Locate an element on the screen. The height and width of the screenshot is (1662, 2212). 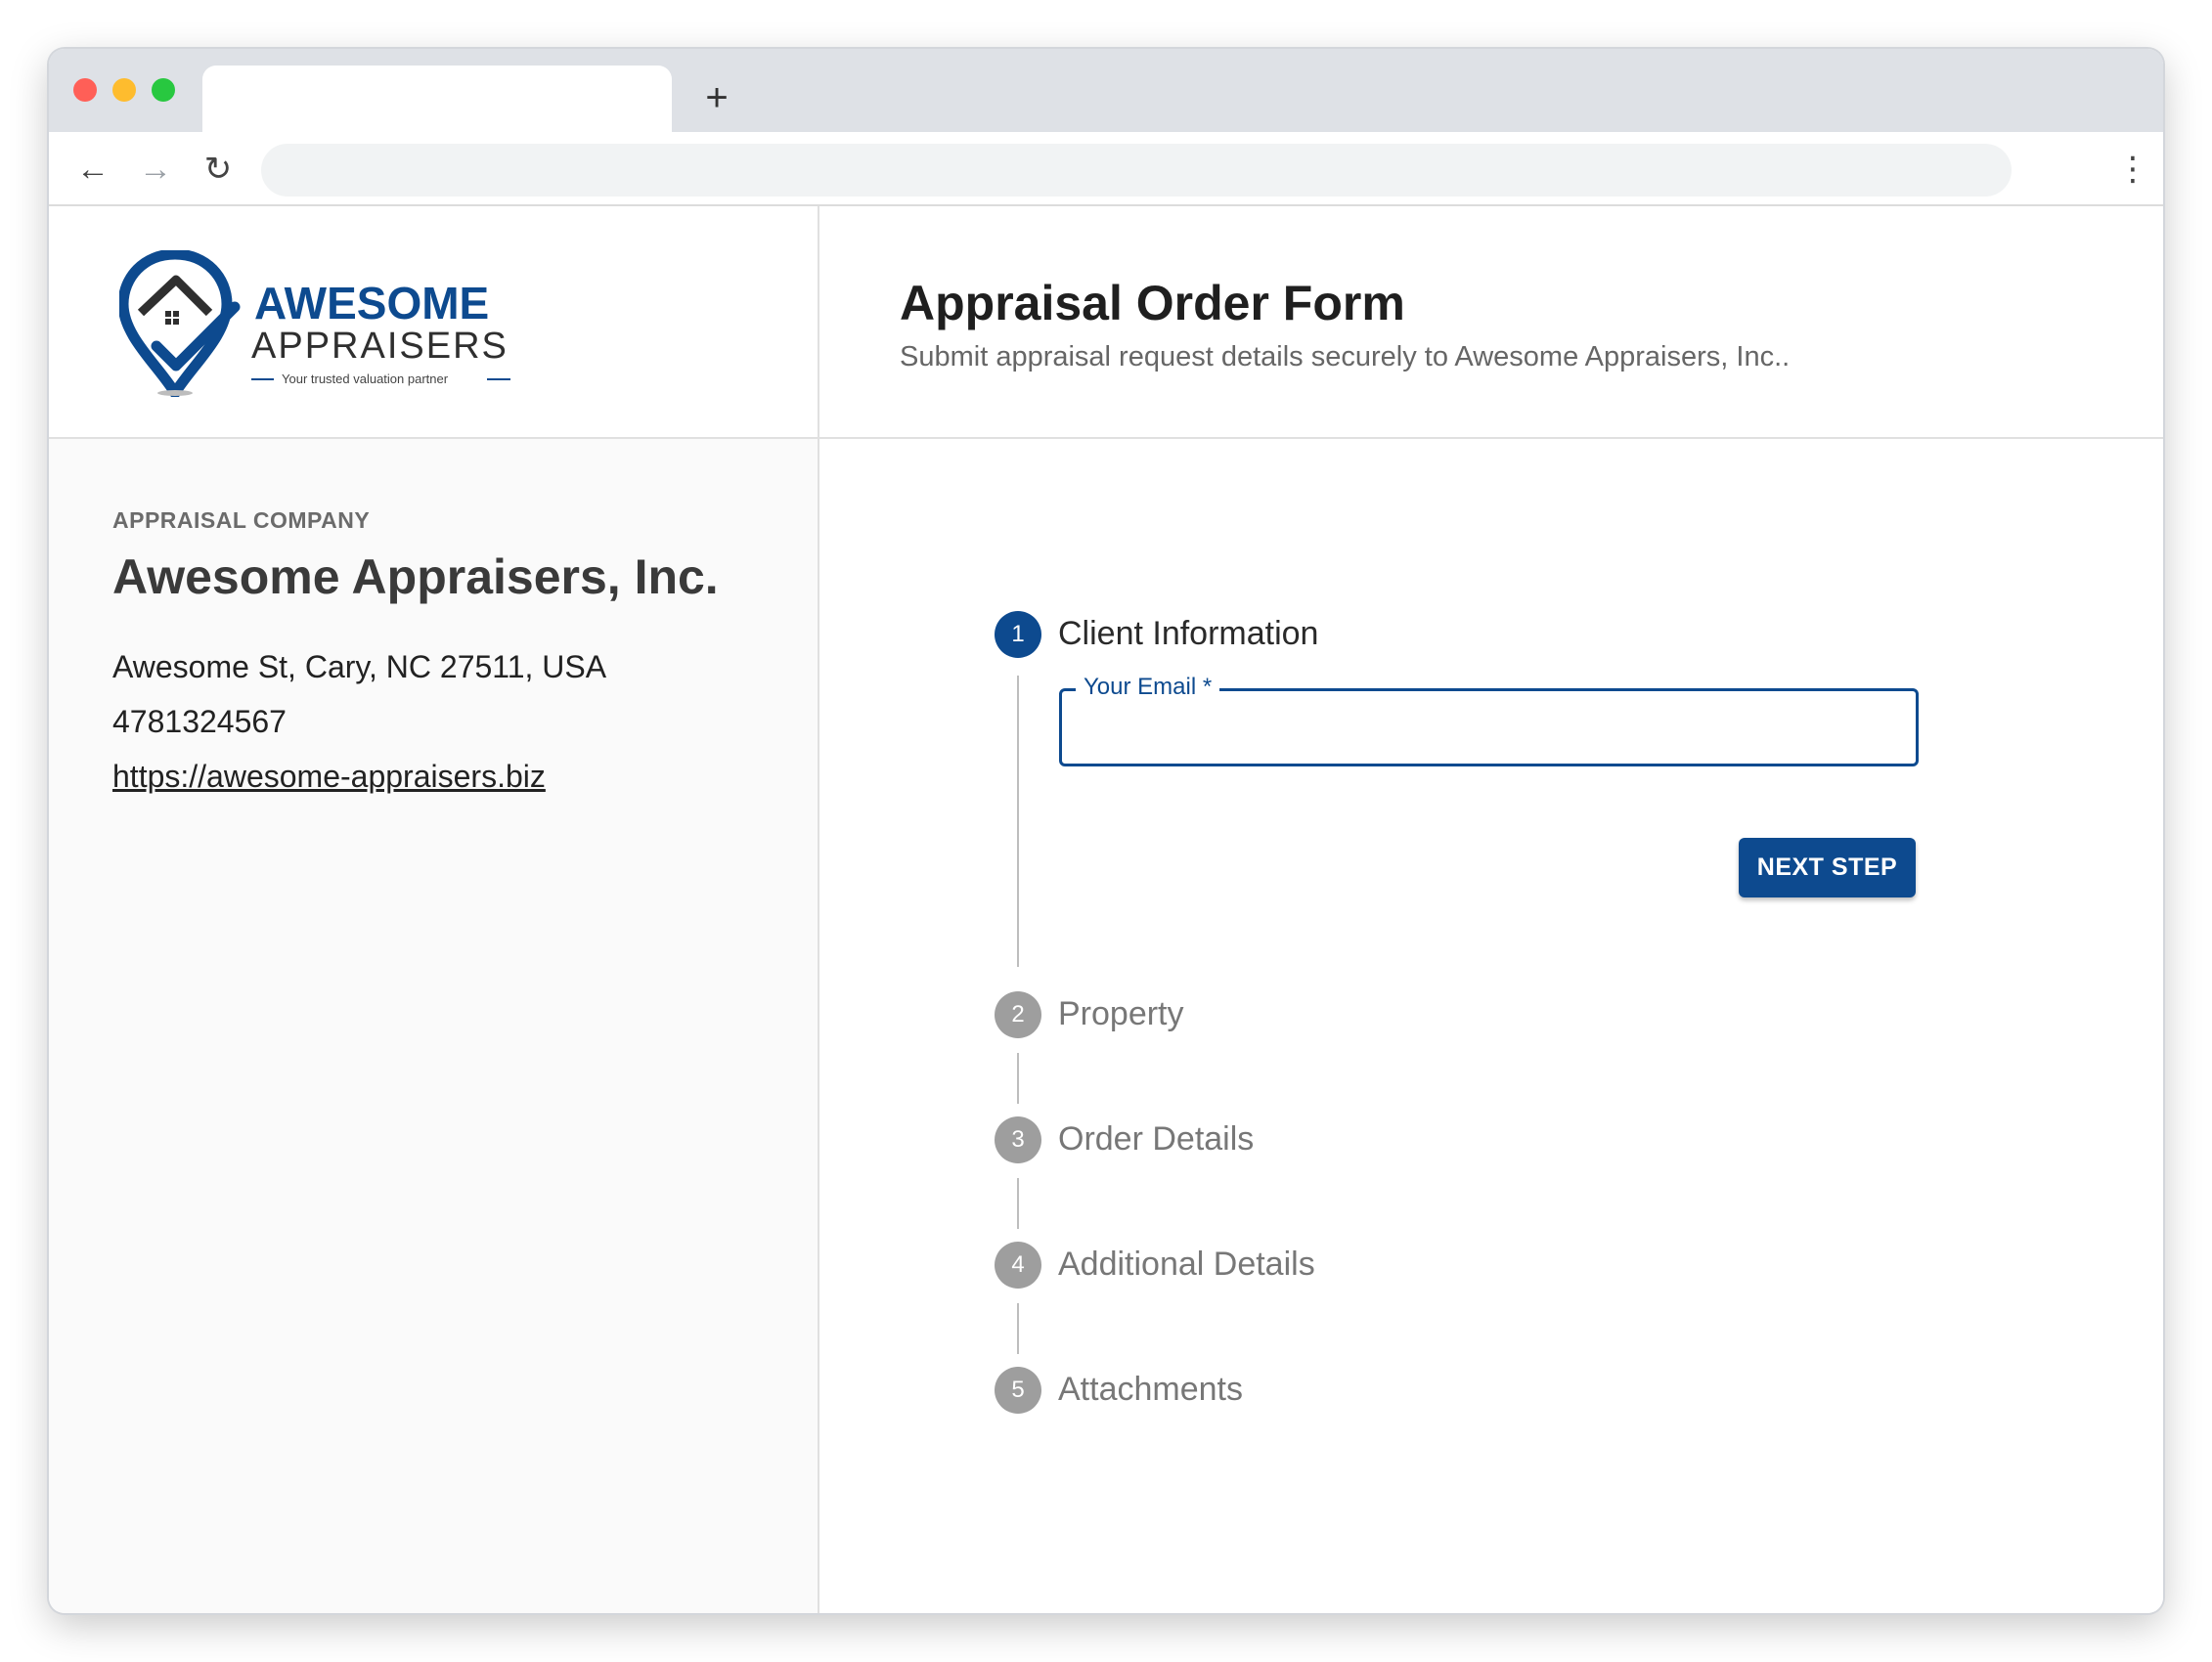
reload-icon: ↻ is located at coordinates (218, 169).